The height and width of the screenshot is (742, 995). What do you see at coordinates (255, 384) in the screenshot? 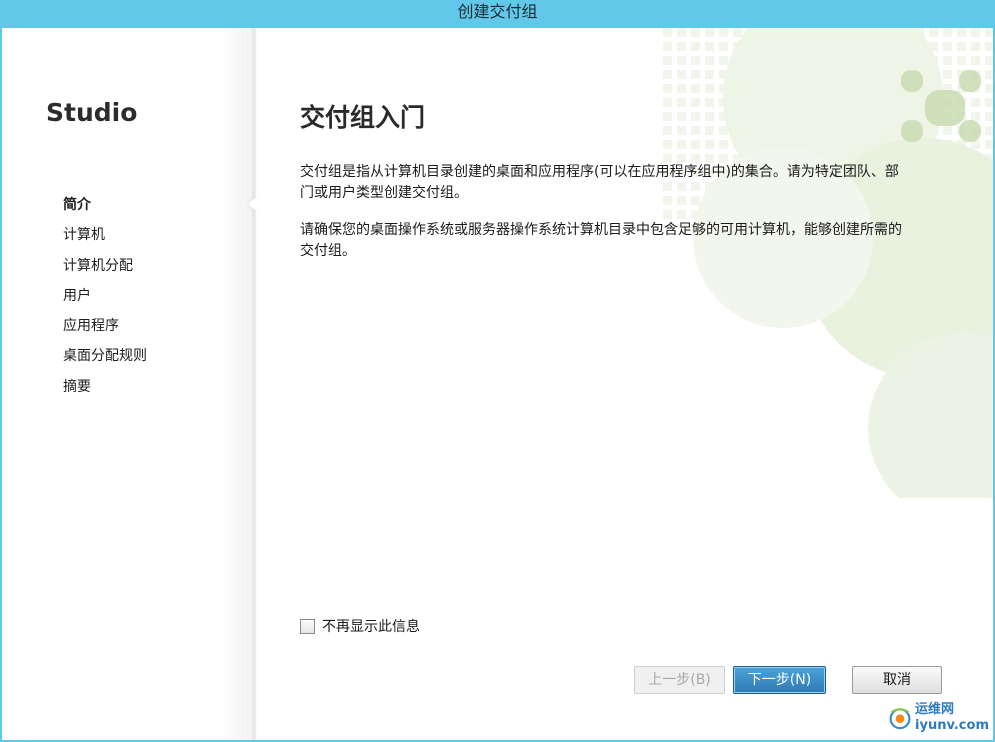
I see `sidebar-divider` at bounding box center [255, 384].